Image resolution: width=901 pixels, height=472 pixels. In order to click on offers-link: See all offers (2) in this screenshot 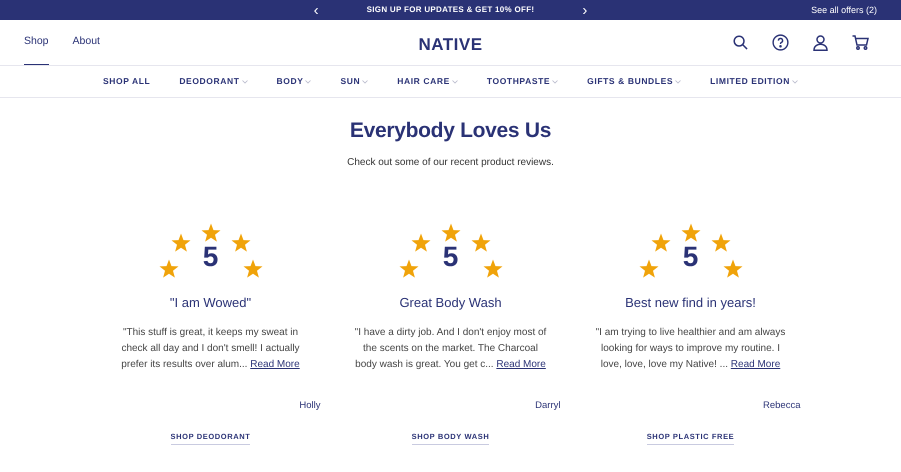, I will do `click(844, 11)`.